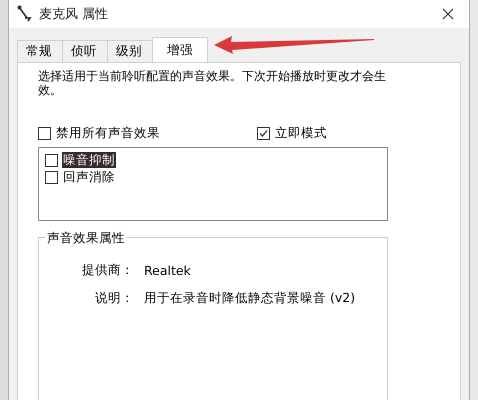 This screenshot has width=478, height=400. I want to click on description-text: 选择适用于当前聆听配置的声音效果。下次开始播放时更改才会生效。, so click(212, 83).